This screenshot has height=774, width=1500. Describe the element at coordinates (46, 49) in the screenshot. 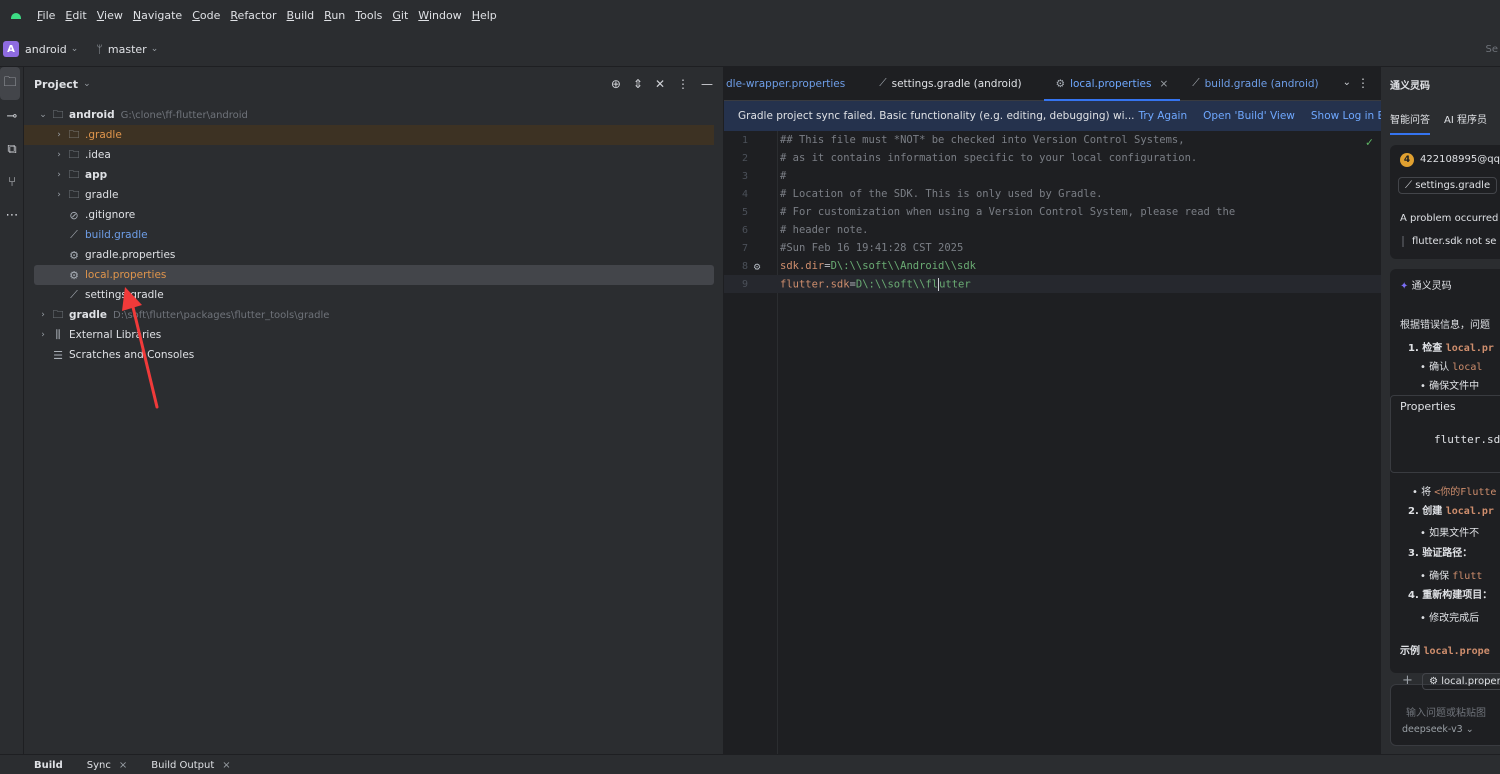

I see `project-selector: android` at that location.